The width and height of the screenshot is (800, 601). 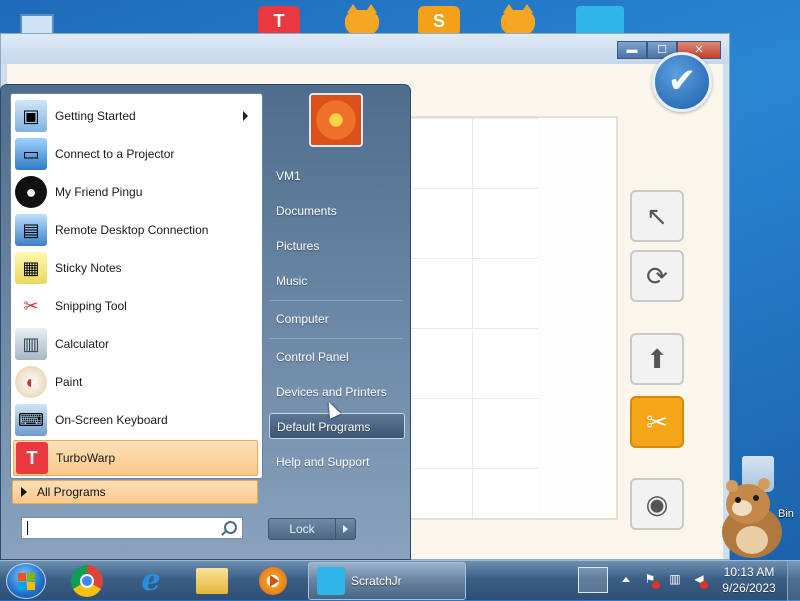 What do you see at coordinates (793, 581) in the screenshot?
I see `show-desktop-button` at bounding box center [793, 581].